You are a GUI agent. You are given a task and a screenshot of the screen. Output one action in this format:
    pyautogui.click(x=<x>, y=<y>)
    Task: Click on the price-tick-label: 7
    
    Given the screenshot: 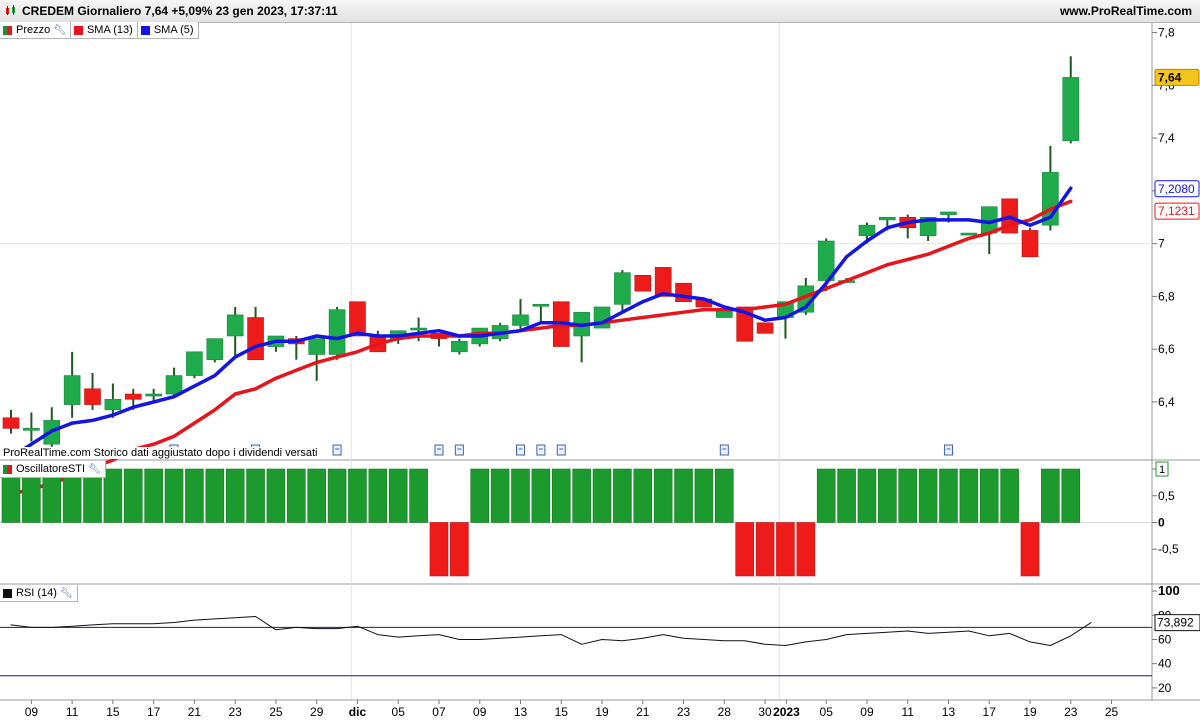 What is the action you would take?
    pyautogui.click(x=1161, y=244)
    